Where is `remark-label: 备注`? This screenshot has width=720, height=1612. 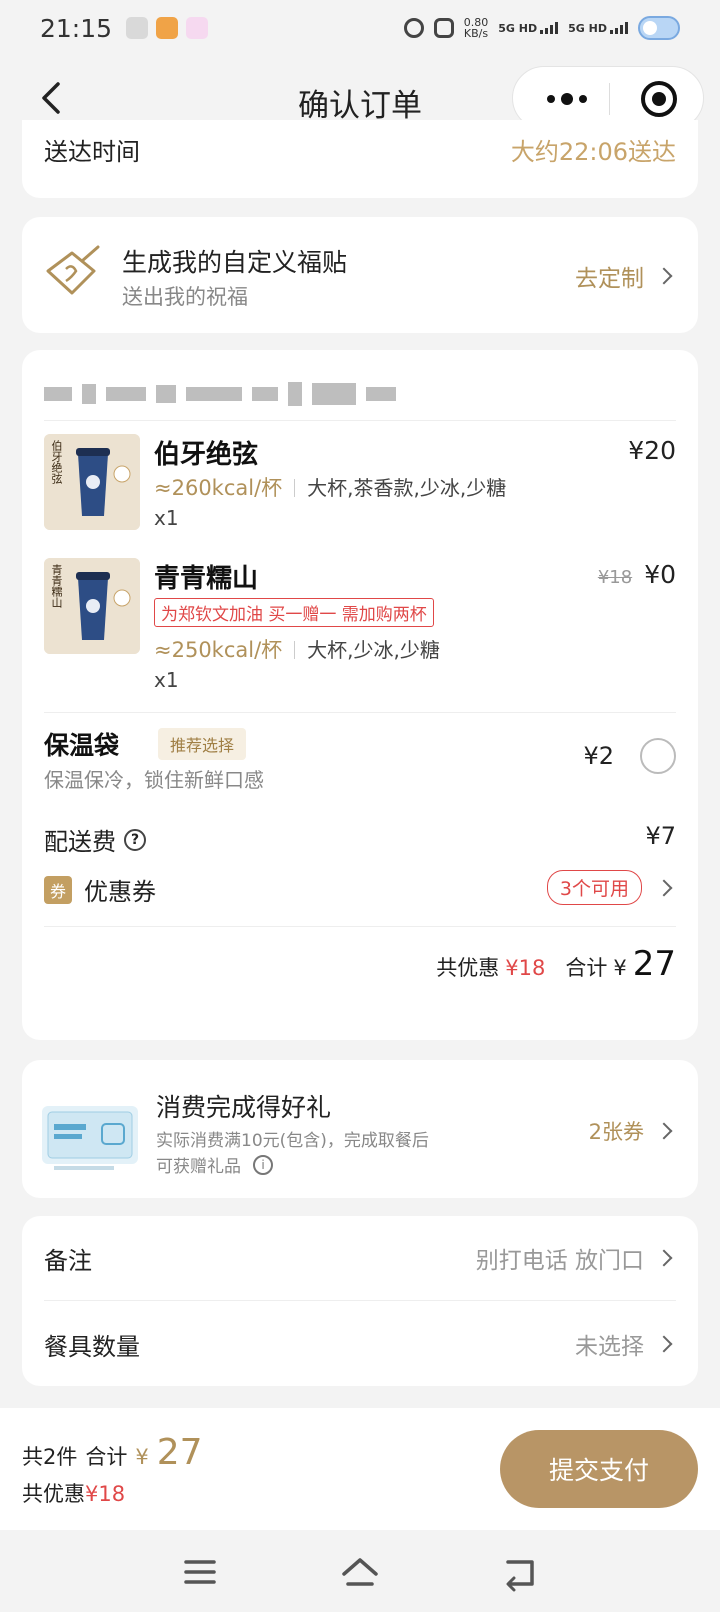
remark-label: 备注 is located at coordinates (68, 1260).